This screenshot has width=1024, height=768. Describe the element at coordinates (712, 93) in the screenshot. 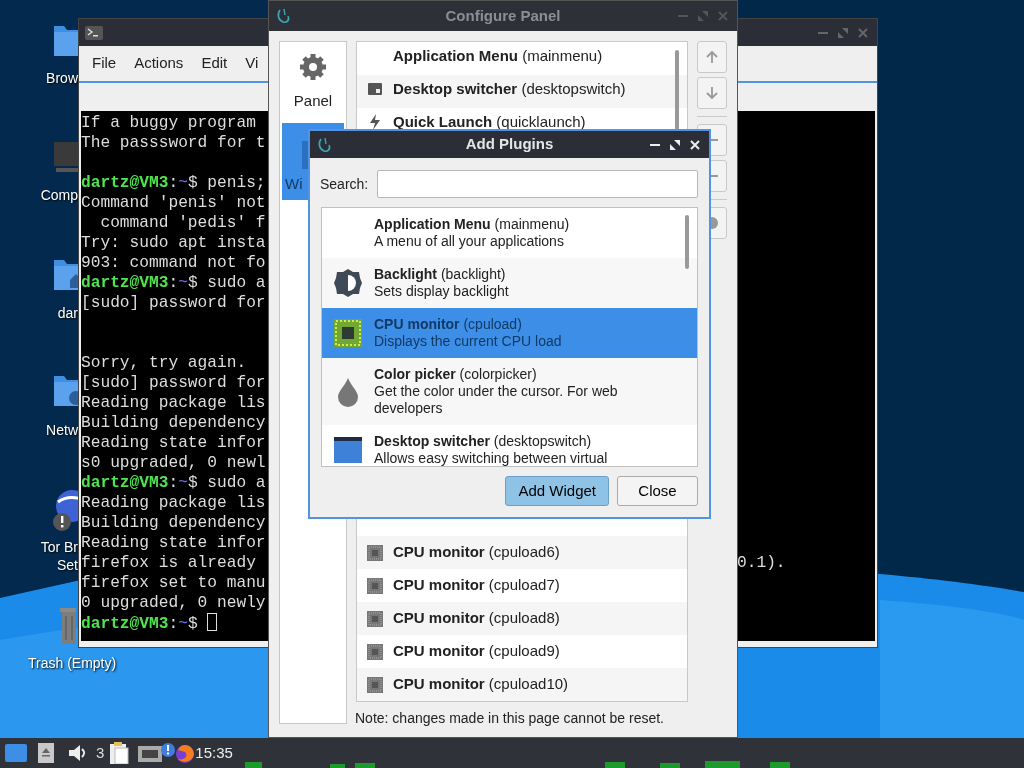

I see `arrow-down-icon` at that location.